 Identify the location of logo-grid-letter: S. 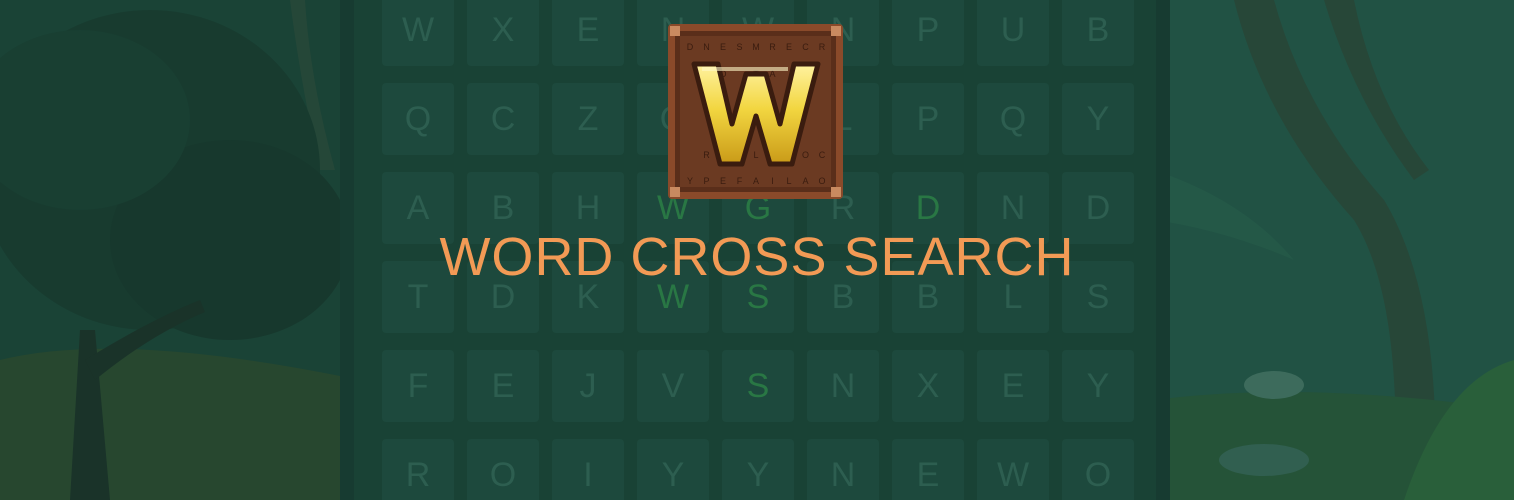
(739, 47).